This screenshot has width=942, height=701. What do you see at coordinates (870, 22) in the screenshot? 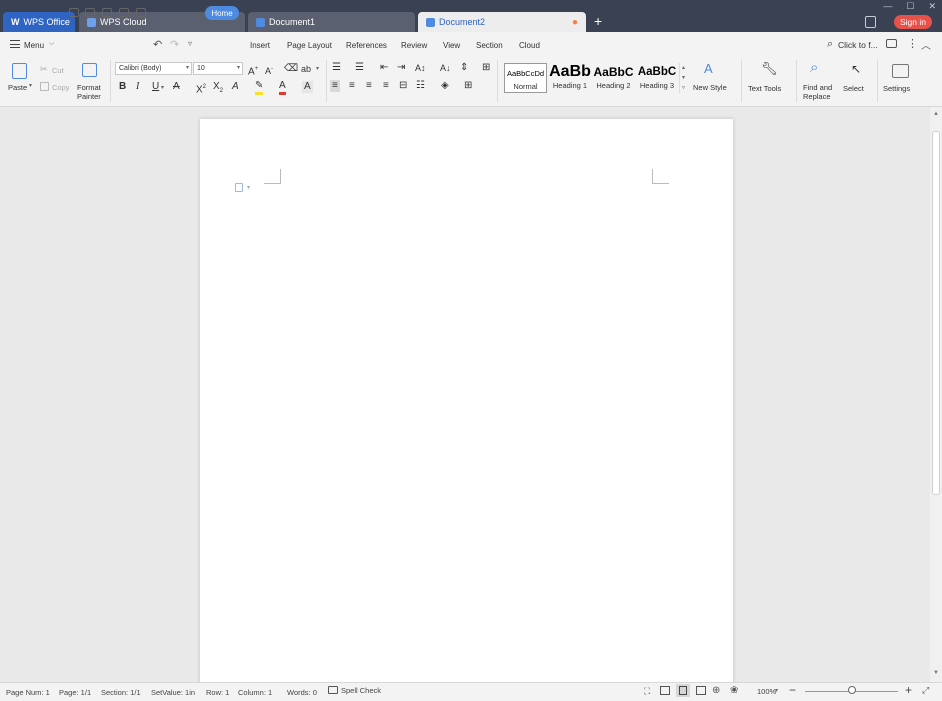
I see `sidebar-toggle-icon` at bounding box center [870, 22].